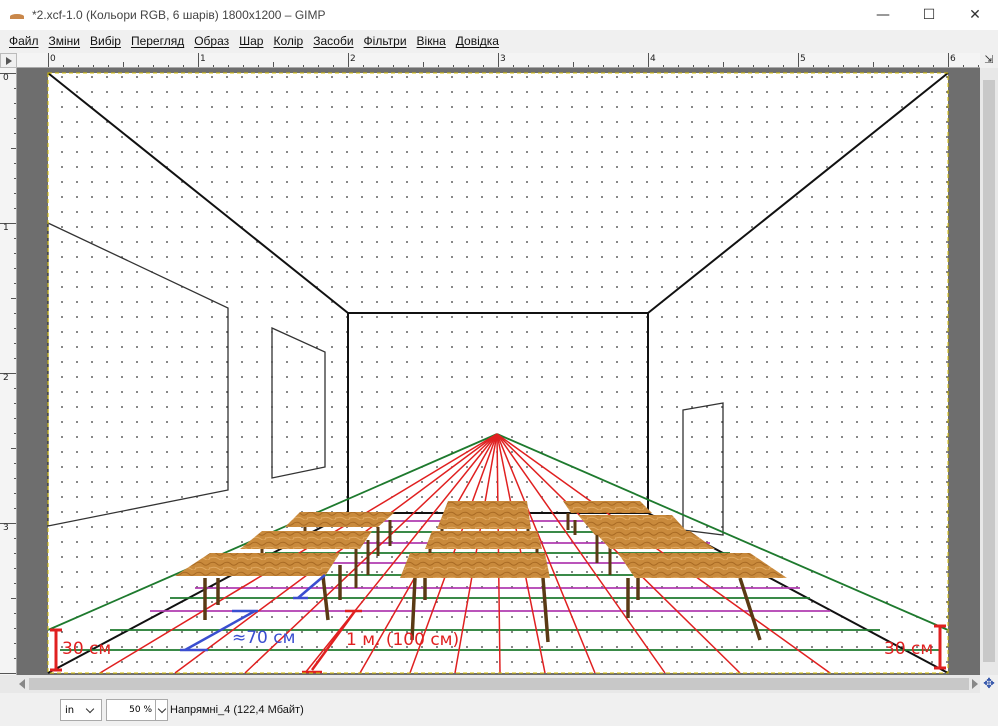 The height and width of the screenshot is (726, 998). Describe the element at coordinates (953, 59) in the screenshot. I see `hruler-label-6: 6` at that location.